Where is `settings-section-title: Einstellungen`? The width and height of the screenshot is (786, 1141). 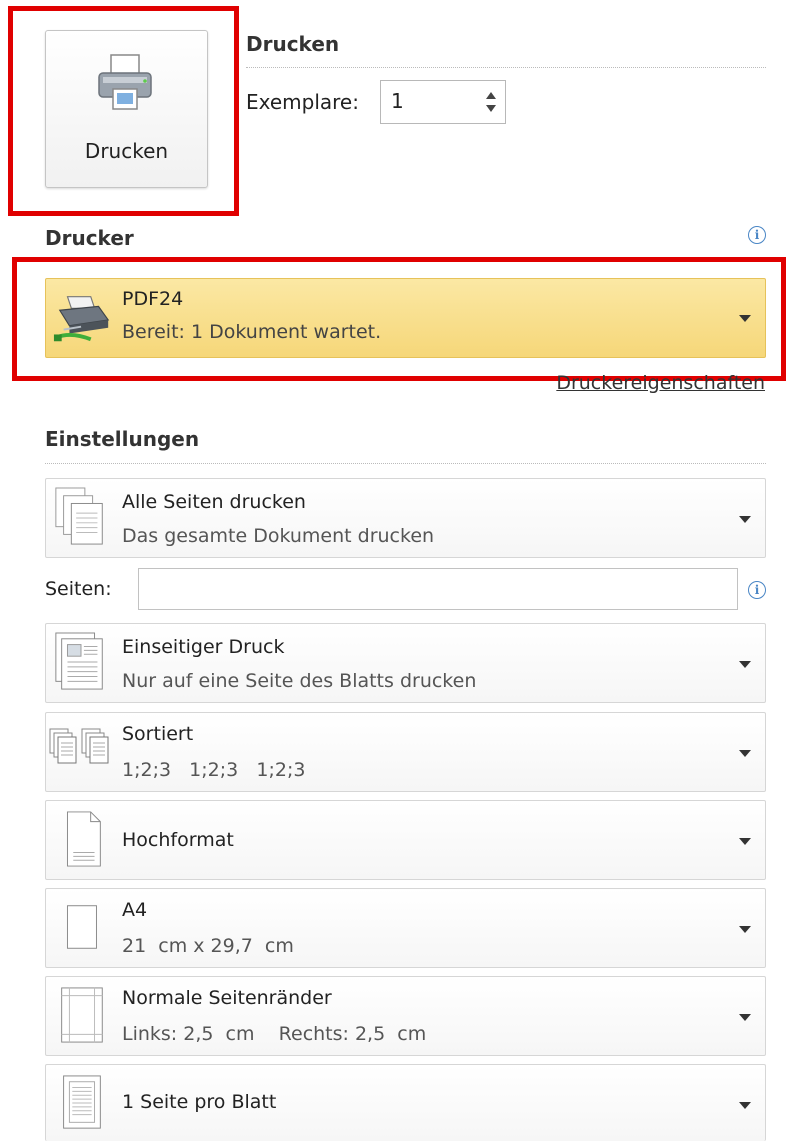 settings-section-title: Einstellungen is located at coordinates (122, 439).